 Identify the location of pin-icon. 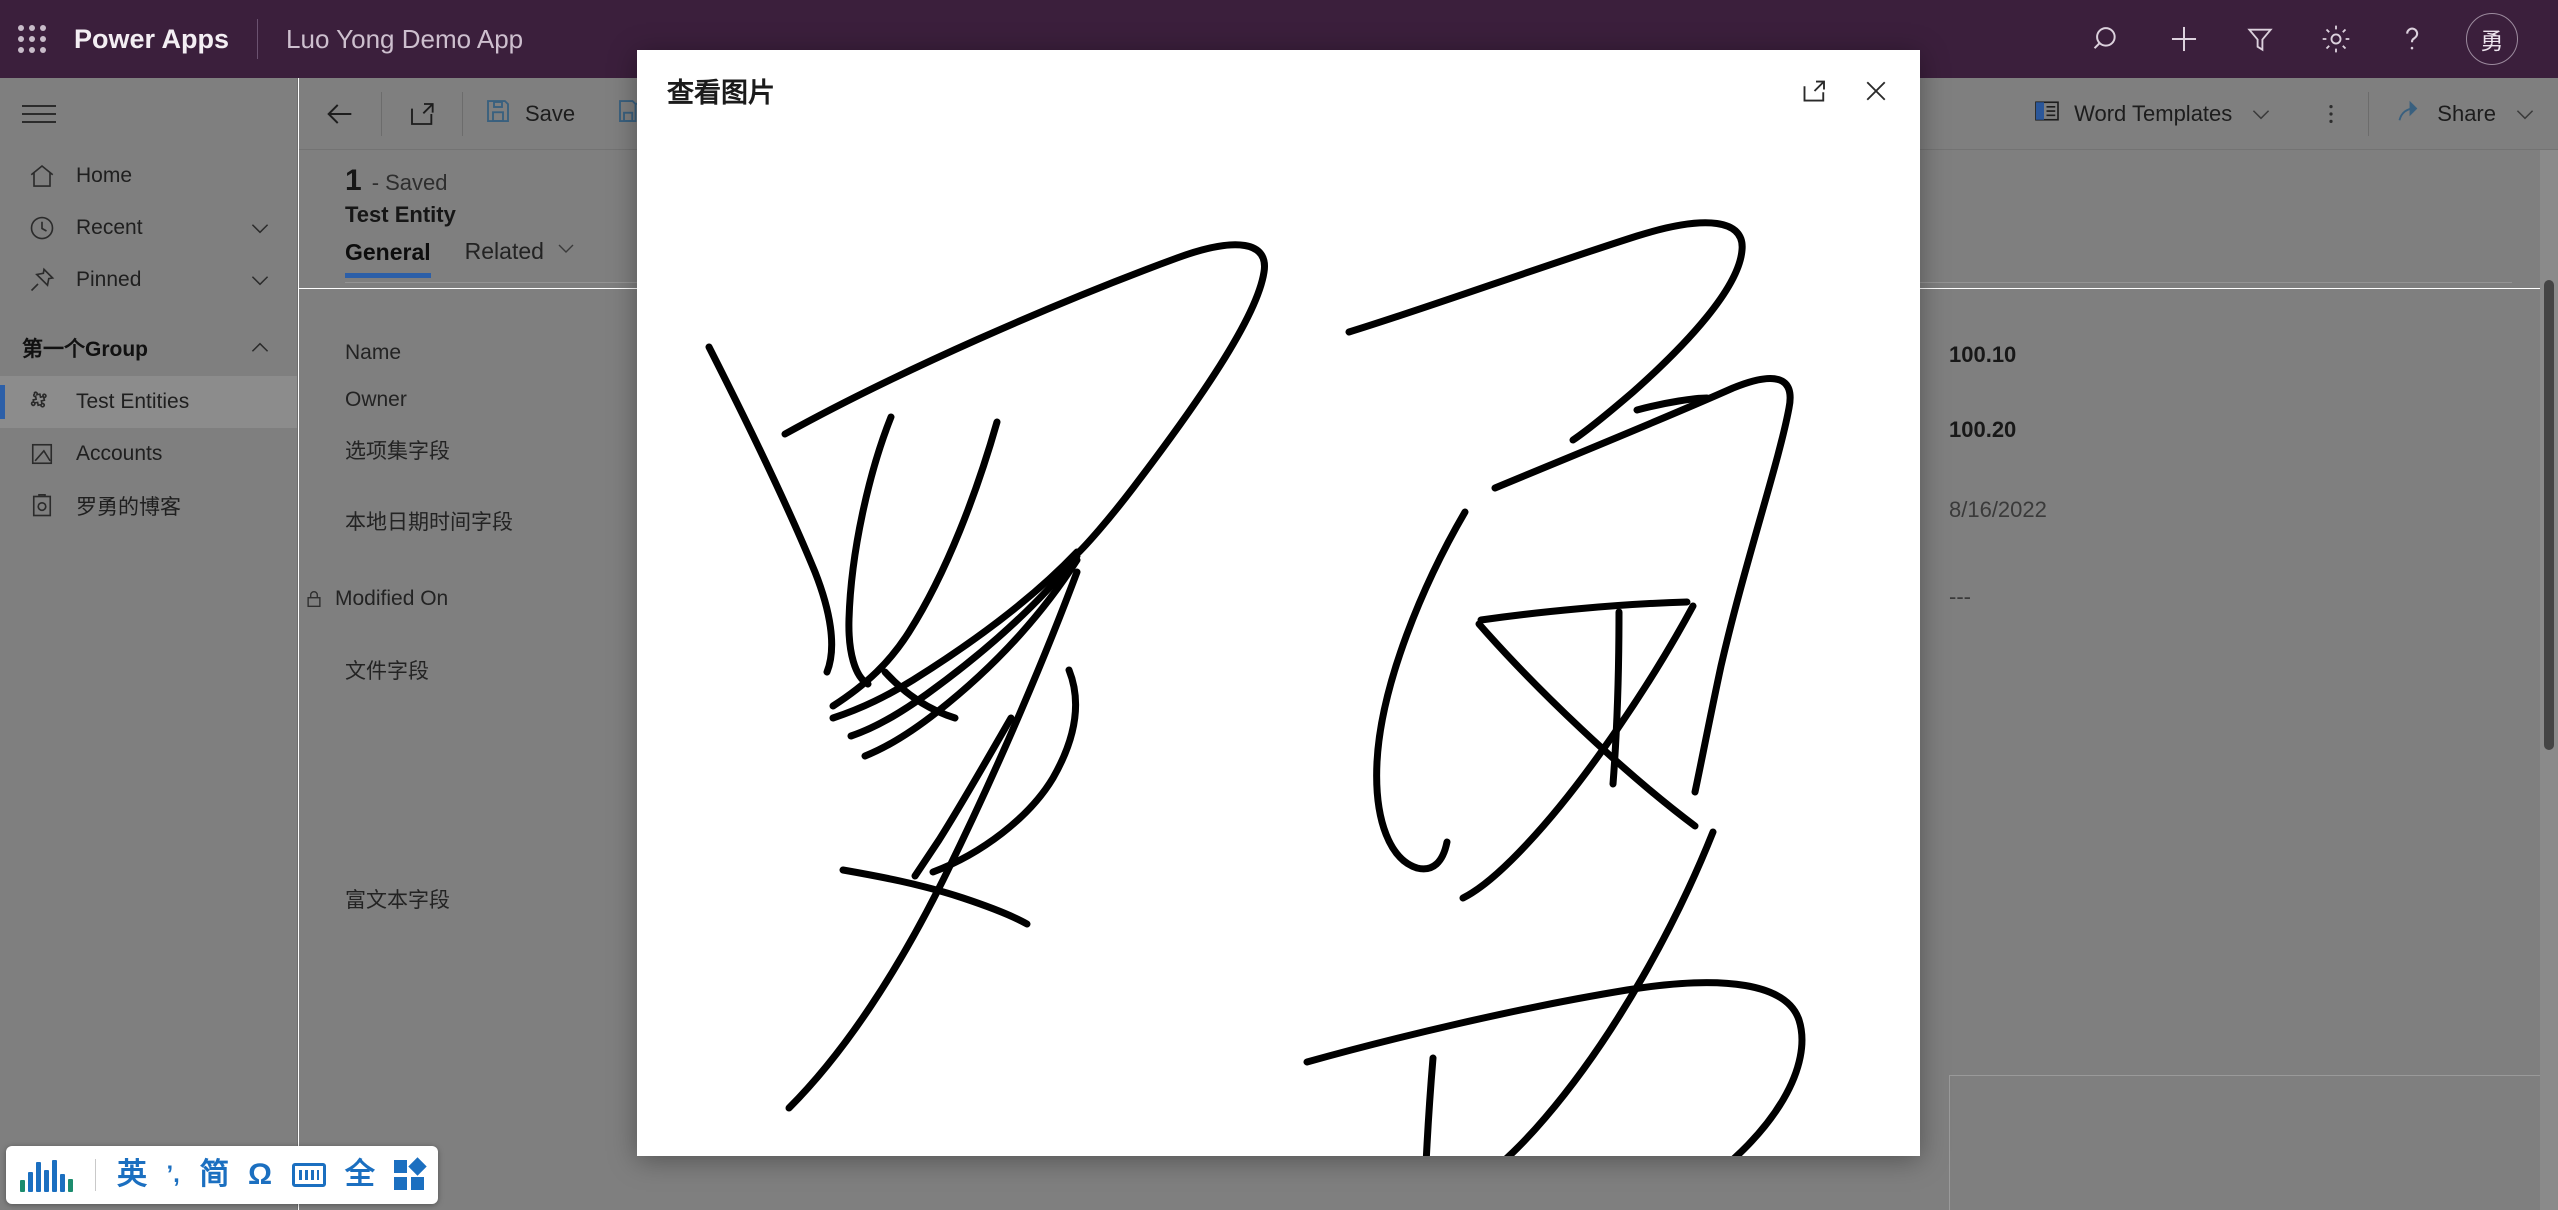
(42, 280).